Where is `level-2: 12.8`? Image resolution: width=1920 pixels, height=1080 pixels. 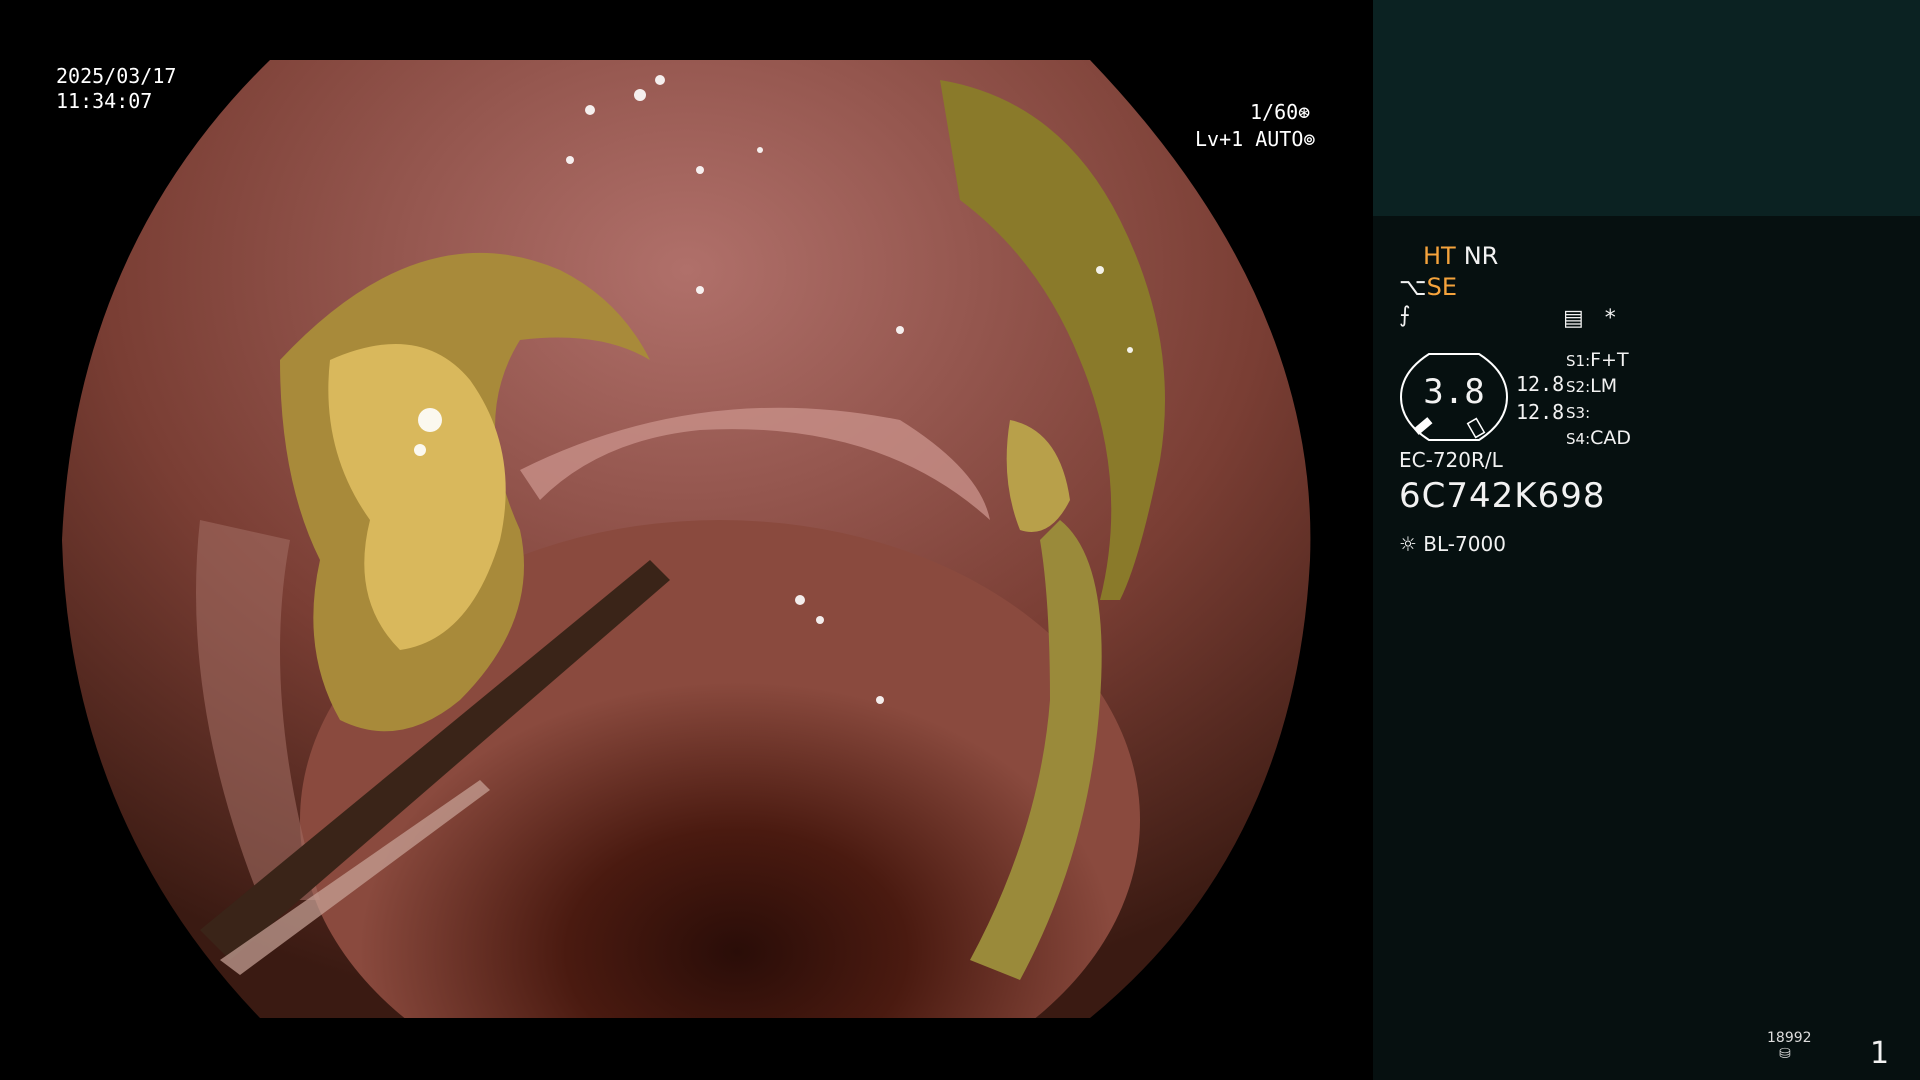
level-2: 12.8 is located at coordinates (1540, 412).